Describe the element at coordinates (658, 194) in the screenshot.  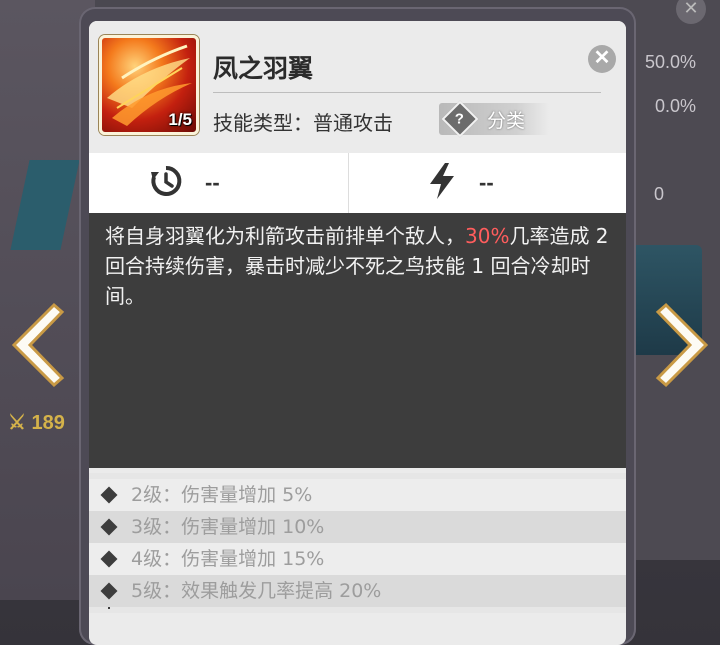
I see `background-stat-value: 0` at that location.